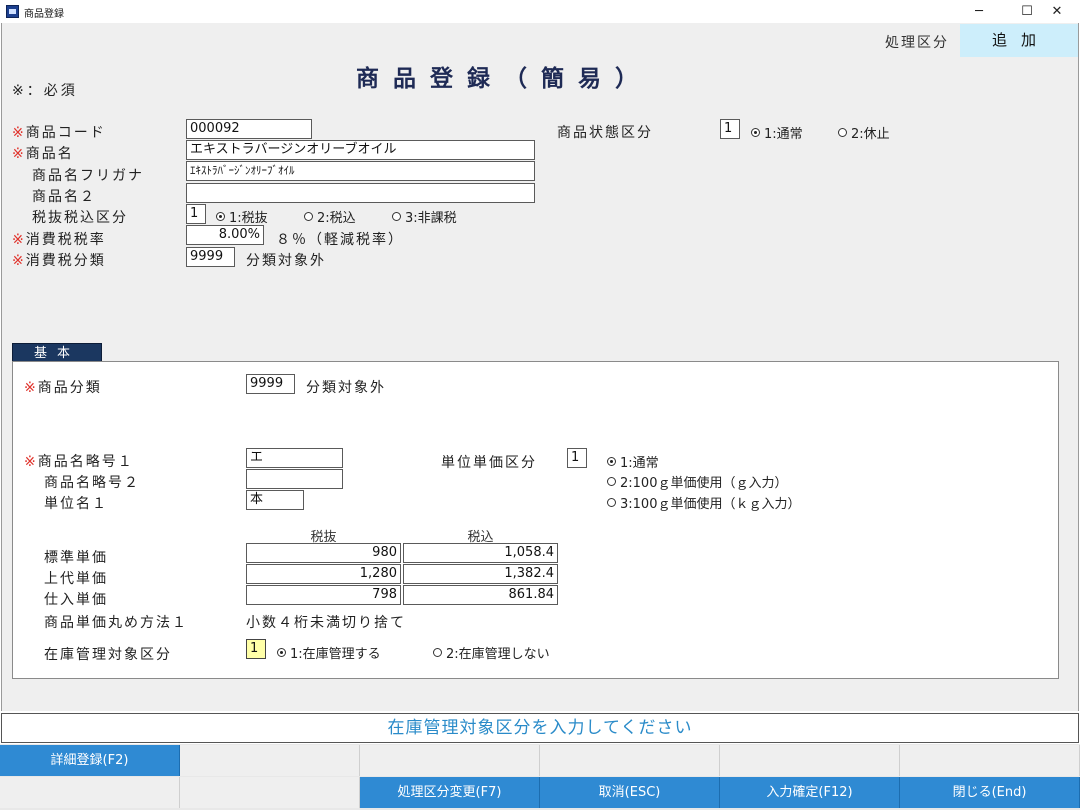  What do you see at coordinates (990, 792) in the screenshot?
I see `close-window-button: 閉じる(End)` at bounding box center [990, 792].